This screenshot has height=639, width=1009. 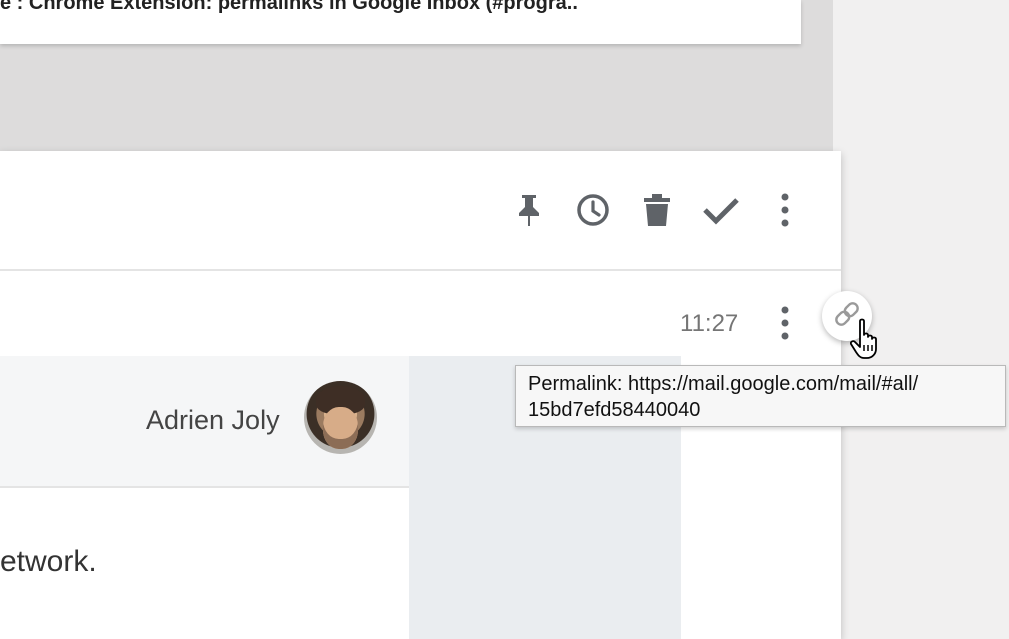 I want to click on snooze-clock-icon, so click(x=593, y=212).